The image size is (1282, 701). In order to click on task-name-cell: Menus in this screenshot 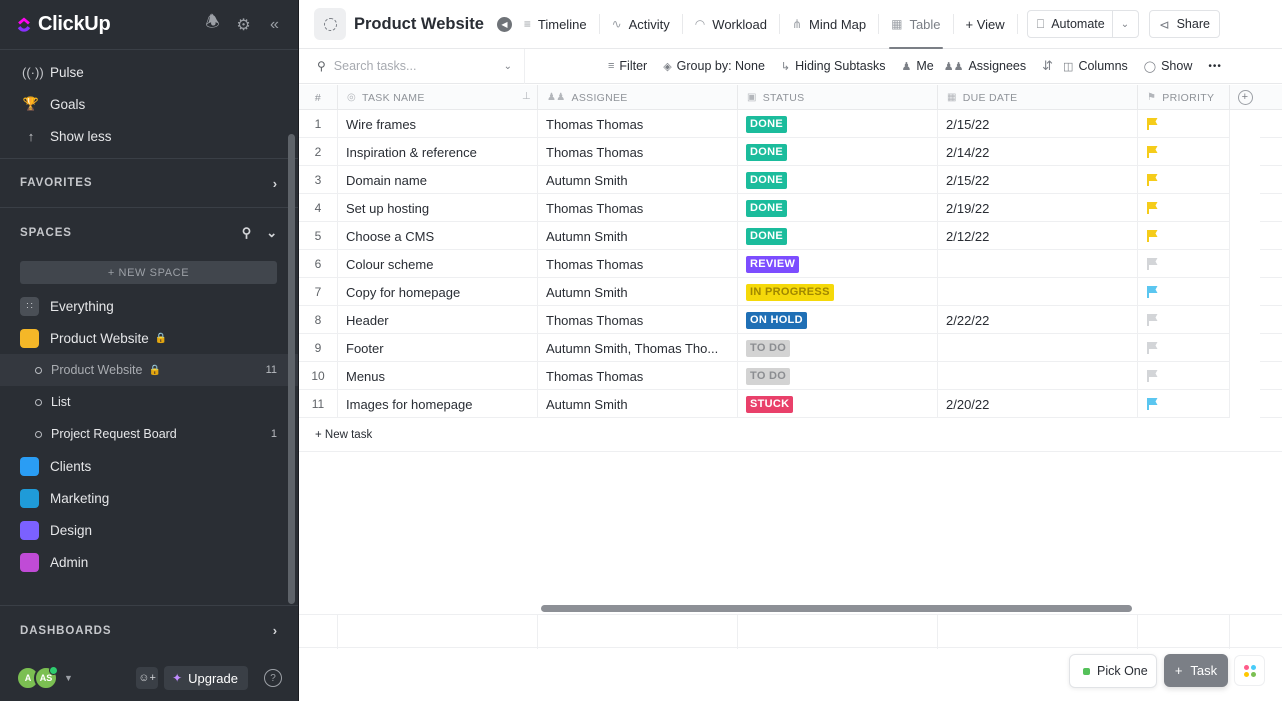, I will do `click(438, 376)`.